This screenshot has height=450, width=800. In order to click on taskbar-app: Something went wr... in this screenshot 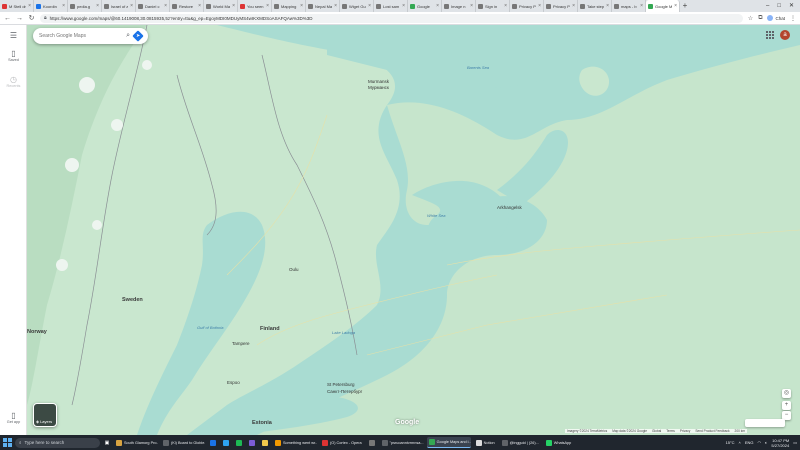, I will do `click(295, 442)`.